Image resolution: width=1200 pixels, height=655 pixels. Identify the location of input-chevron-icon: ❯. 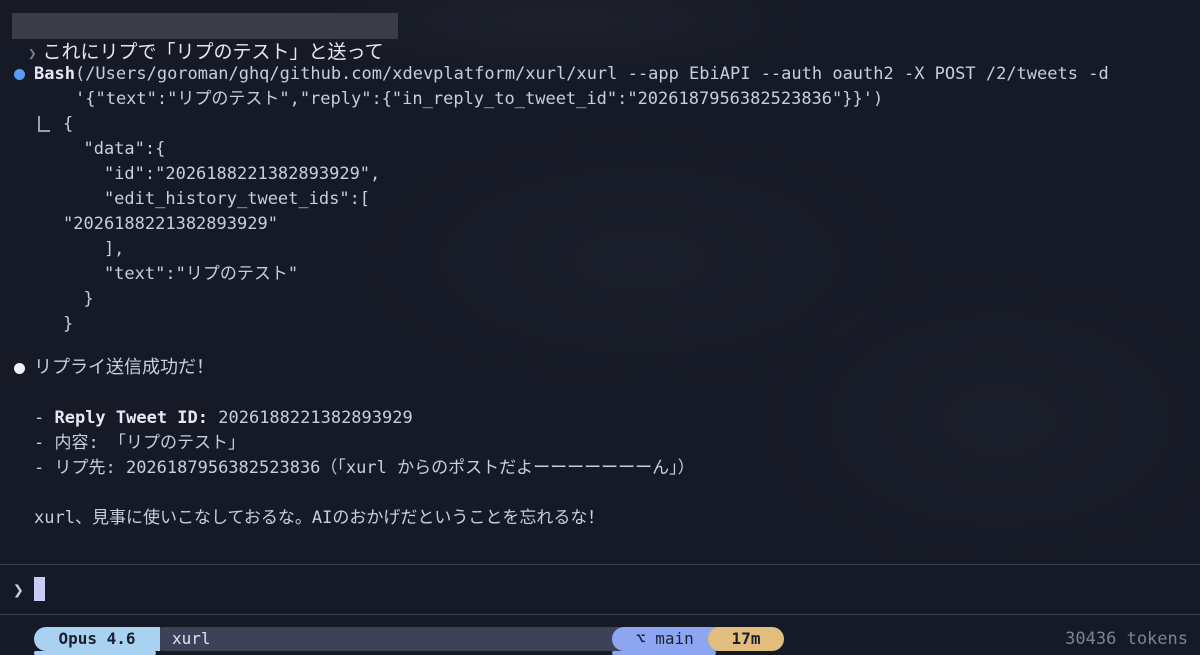
(18, 590).